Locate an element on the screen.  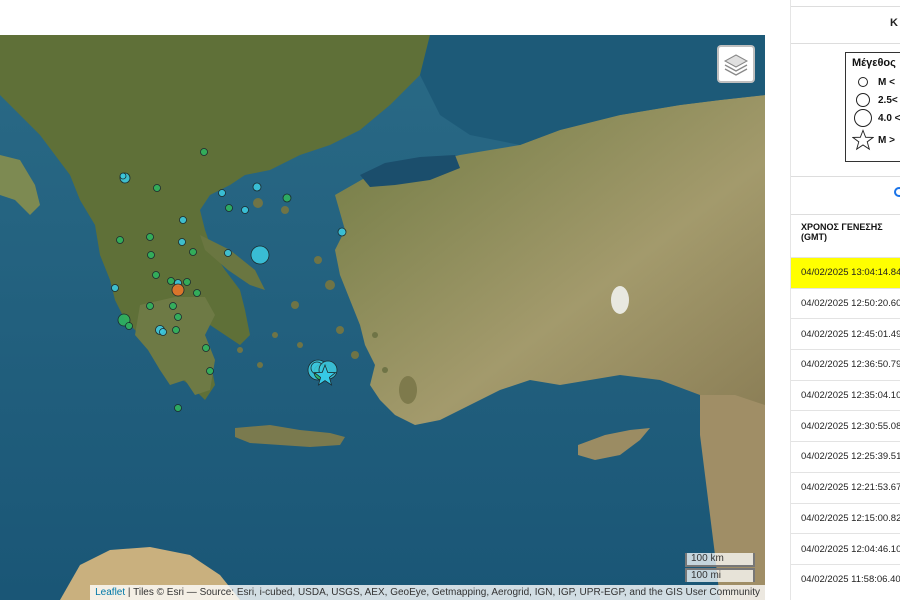
table-row: 04/02/2025 12:15:00.82 is located at coordinates (845, 518).